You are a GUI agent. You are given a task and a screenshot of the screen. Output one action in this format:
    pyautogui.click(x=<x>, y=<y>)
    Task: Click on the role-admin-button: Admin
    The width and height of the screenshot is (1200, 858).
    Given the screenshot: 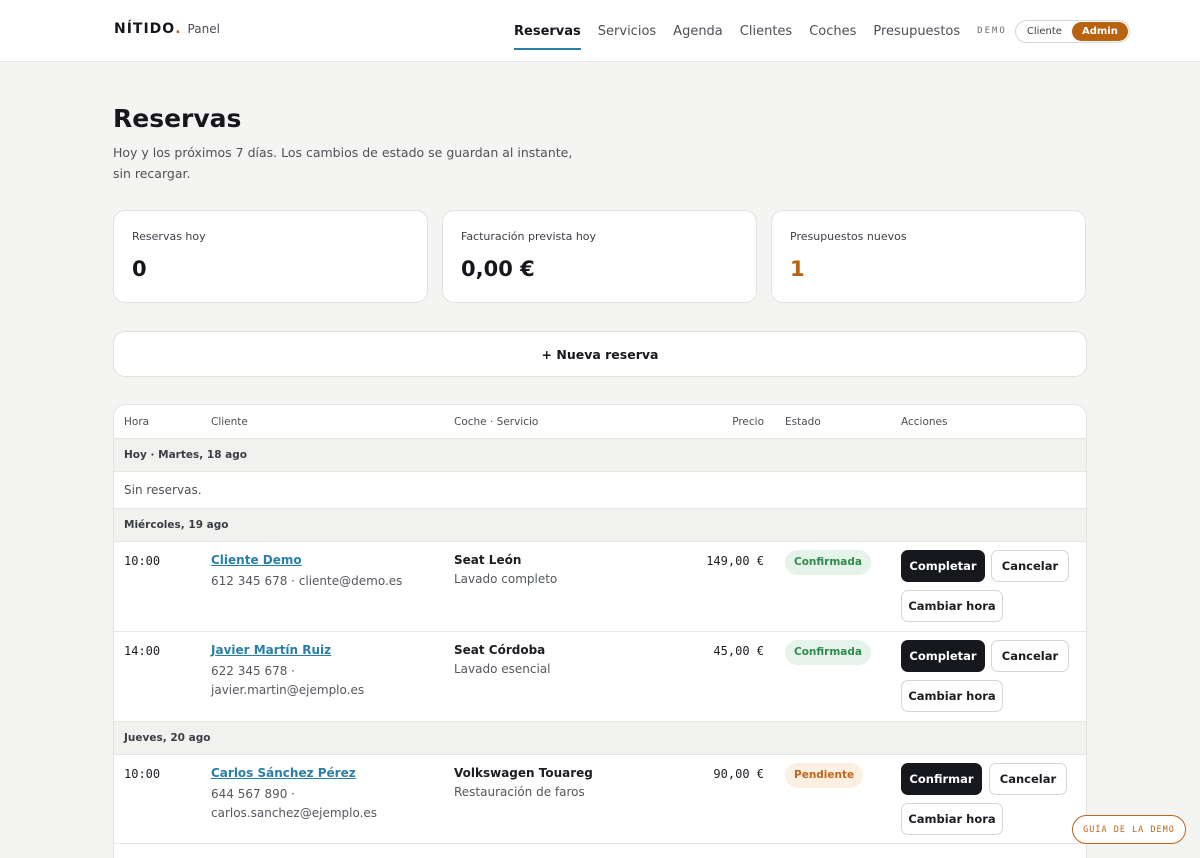 What is the action you would take?
    pyautogui.click(x=1099, y=31)
    